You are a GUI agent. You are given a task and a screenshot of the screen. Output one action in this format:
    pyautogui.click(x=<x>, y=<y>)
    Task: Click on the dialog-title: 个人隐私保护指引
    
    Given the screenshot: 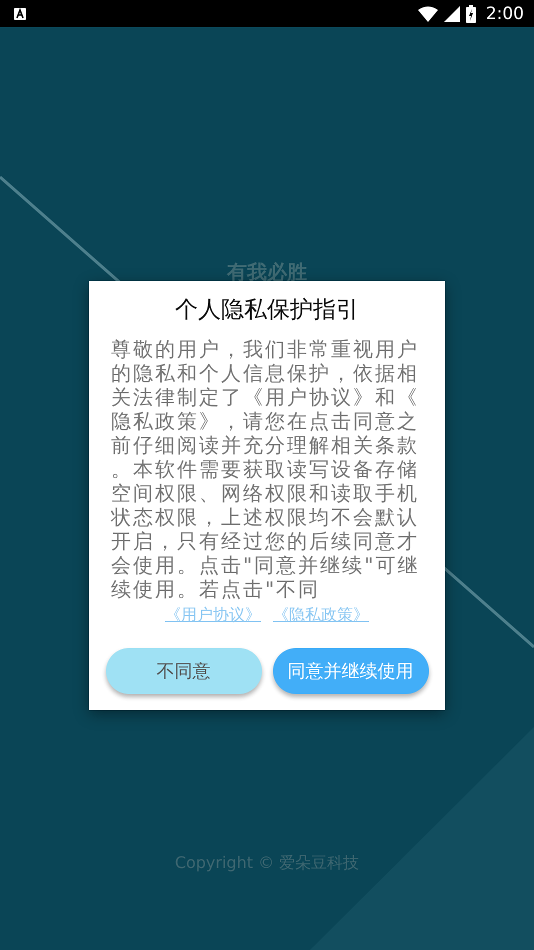 What is the action you would take?
    pyautogui.click(x=267, y=310)
    